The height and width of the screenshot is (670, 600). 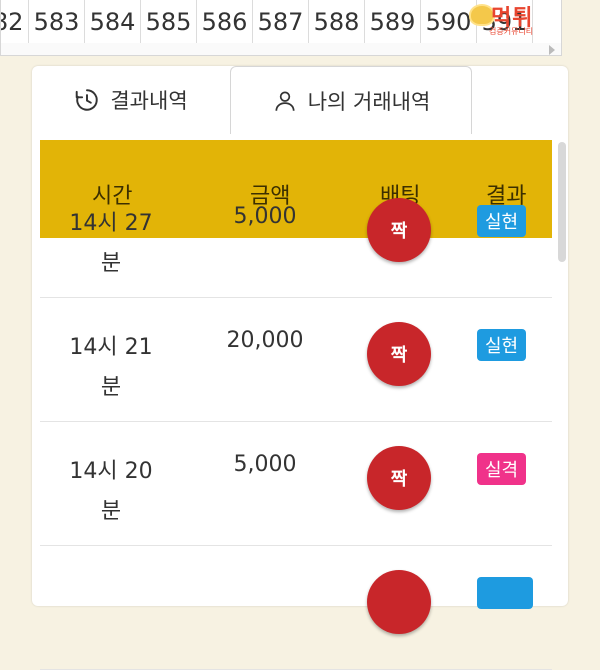 What do you see at coordinates (296, 137) in the screenshot?
I see `tab-underlay` at bounding box center [296, 137].